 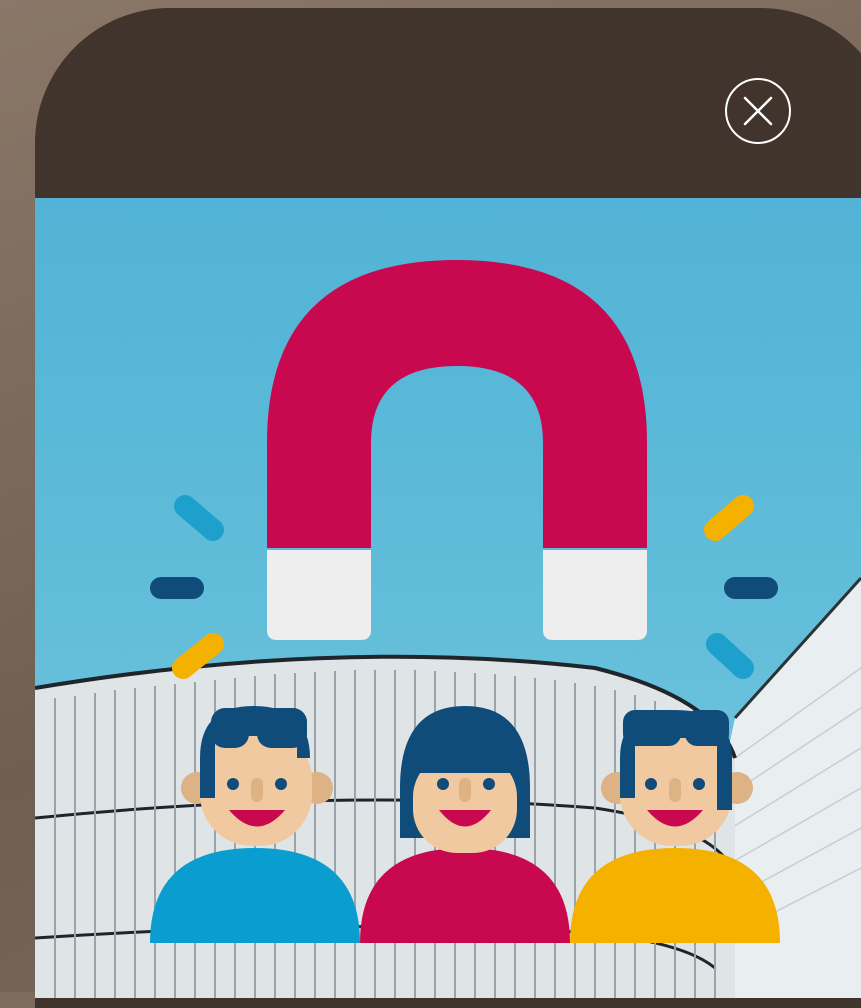 I want to click on sparkle-lines-icon, so click(x=464, y=587).